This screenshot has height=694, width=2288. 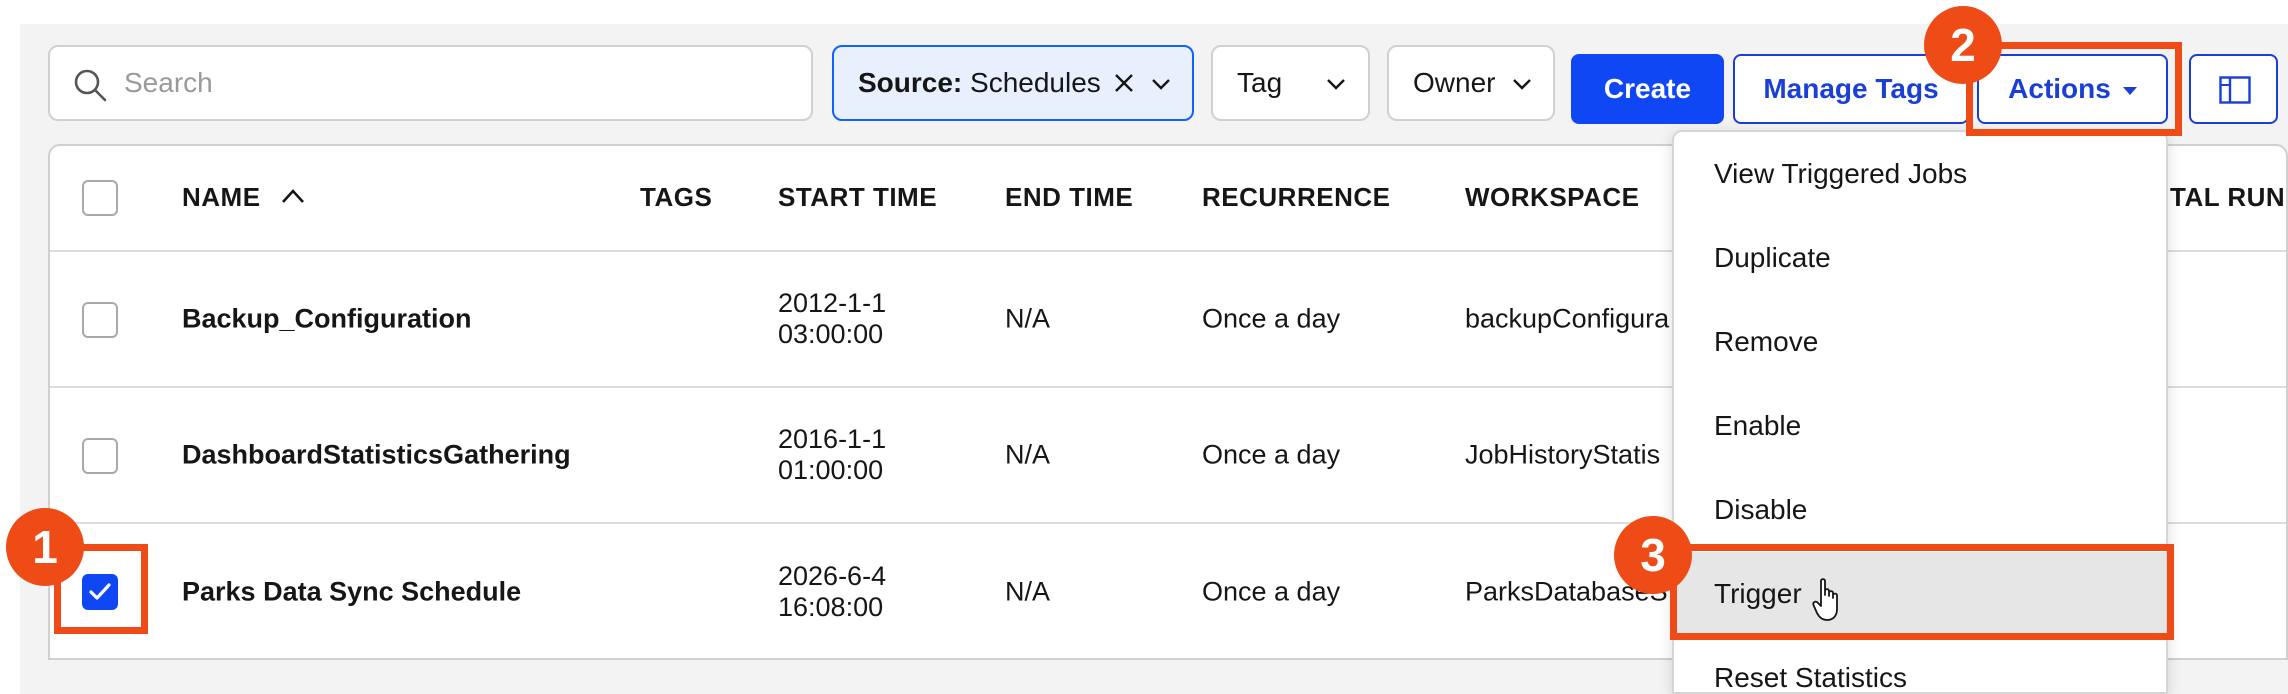 I want to click on row-start-date: 2012-1-1, so click(x=832, y=303).